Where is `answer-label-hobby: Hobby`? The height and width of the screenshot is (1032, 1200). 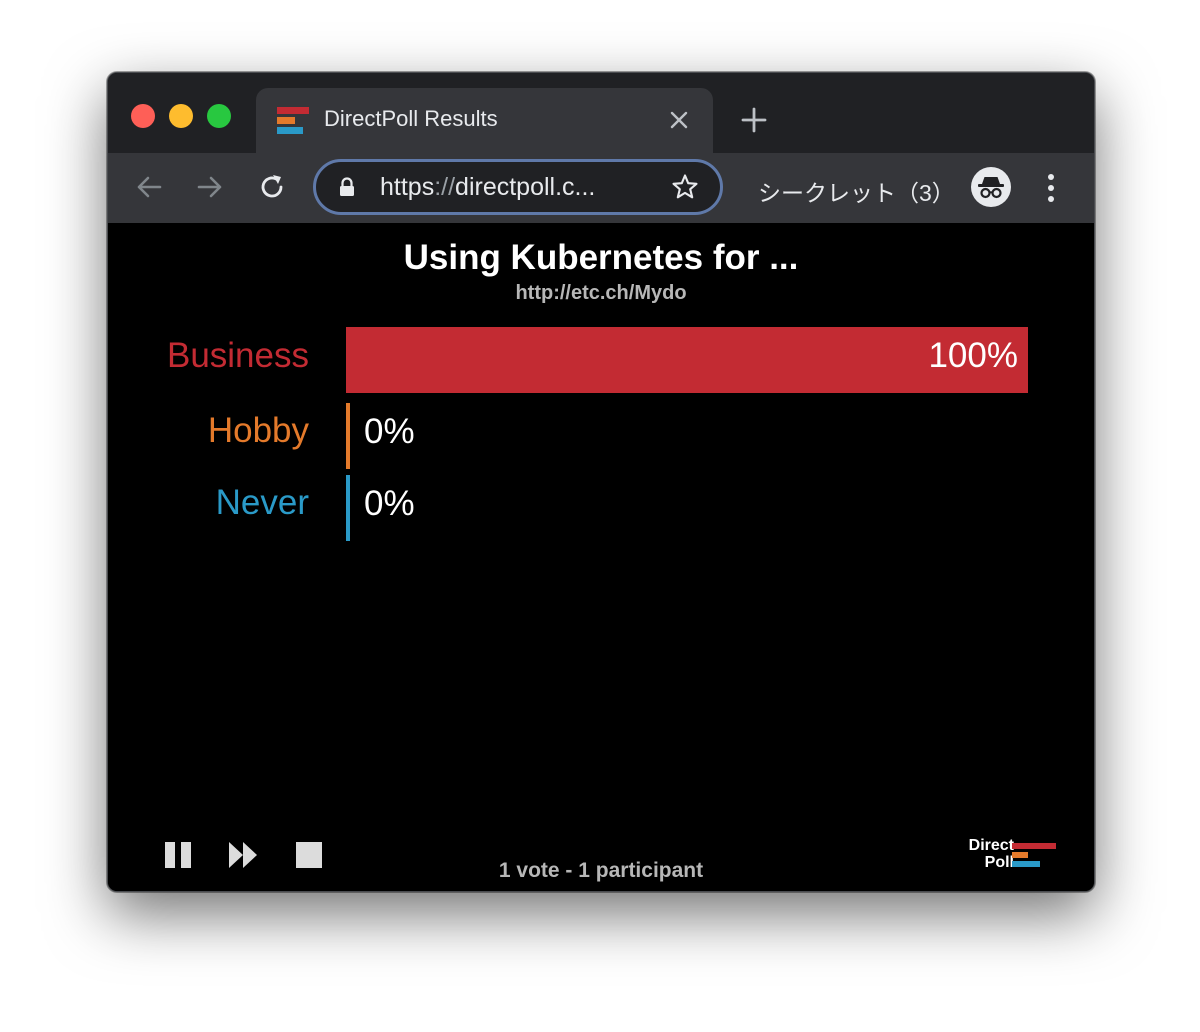 answer-label-hobby: Hobby is located at coordinates (258, 430).